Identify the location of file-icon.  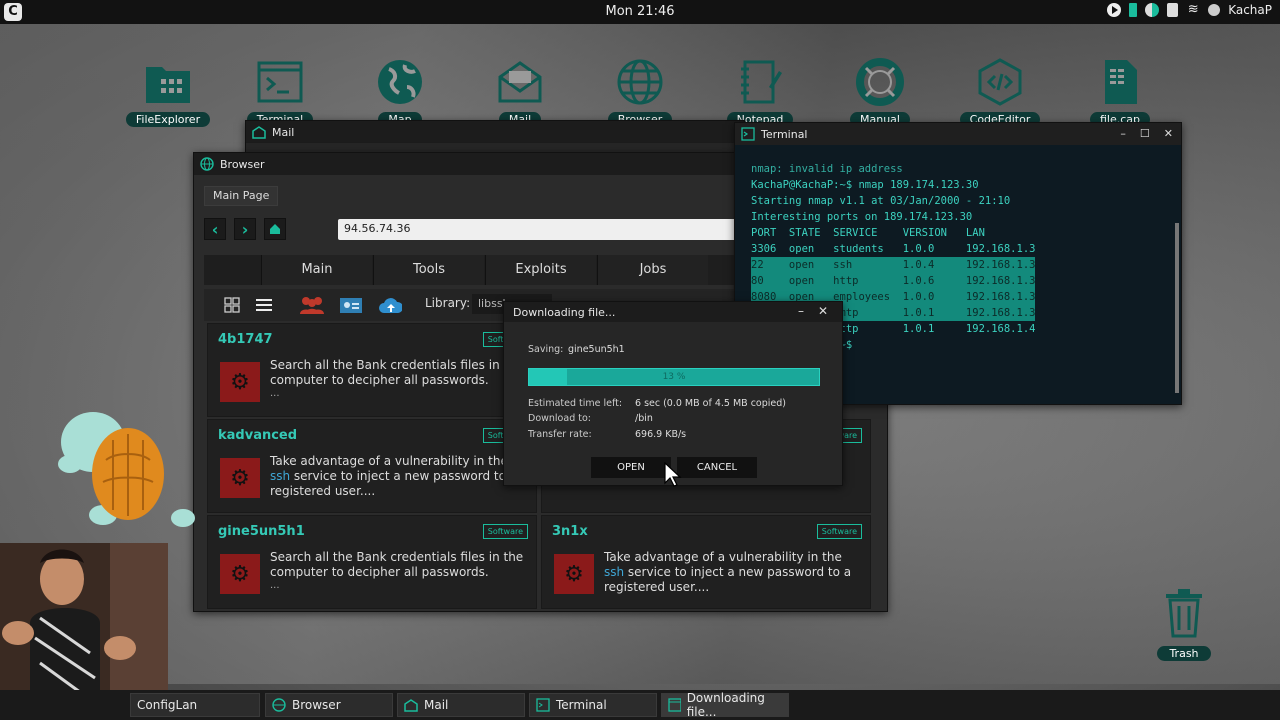
(1121, 82).